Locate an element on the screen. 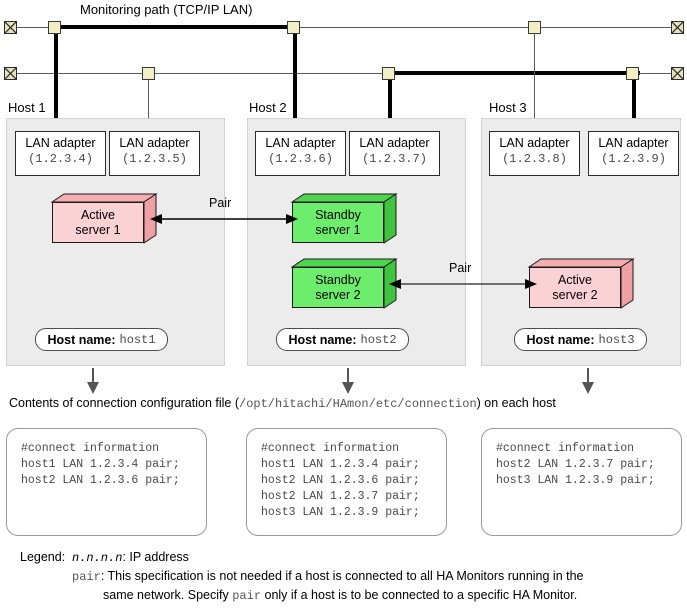  server-face: Standby server 2 is located at coordinates (338, 287).